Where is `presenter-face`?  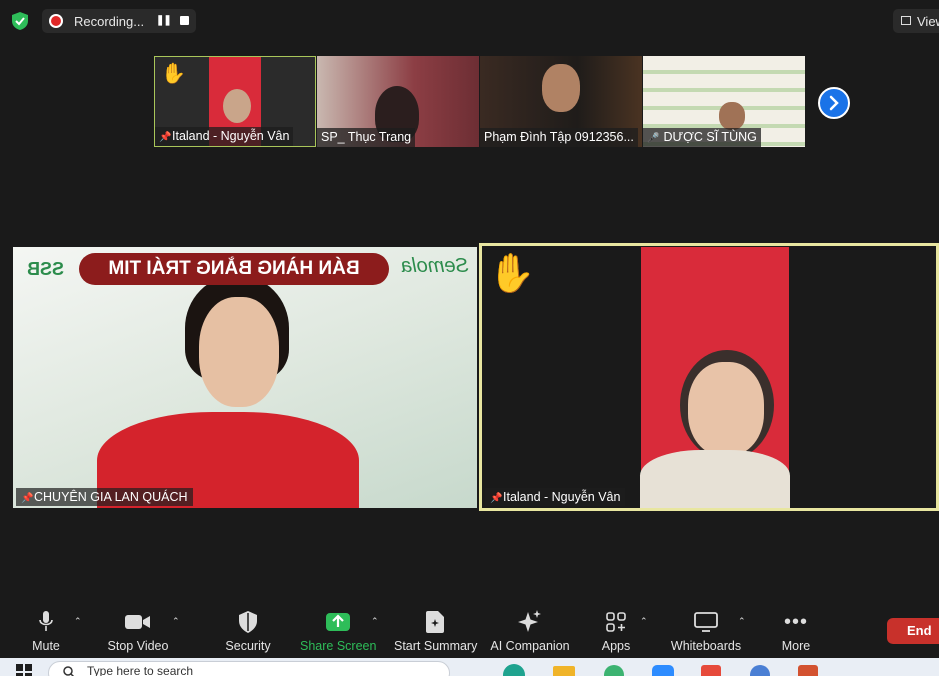
presenter-face is located at coordinates (239, 352).